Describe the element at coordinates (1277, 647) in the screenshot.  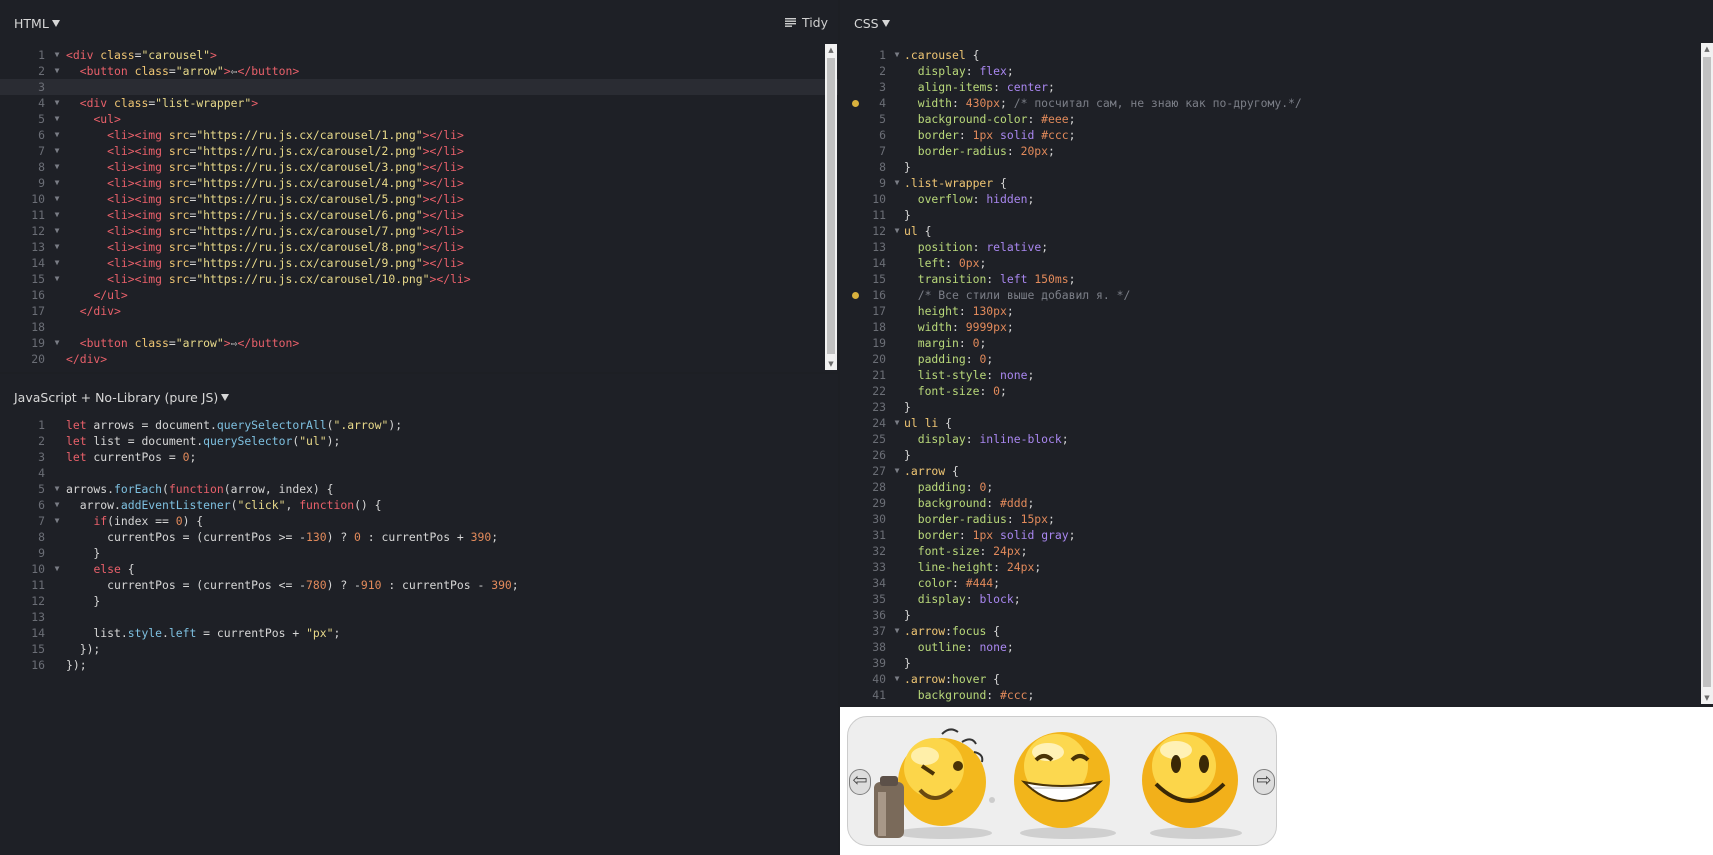
I see `code-line: 38 outline: none;` at that location.